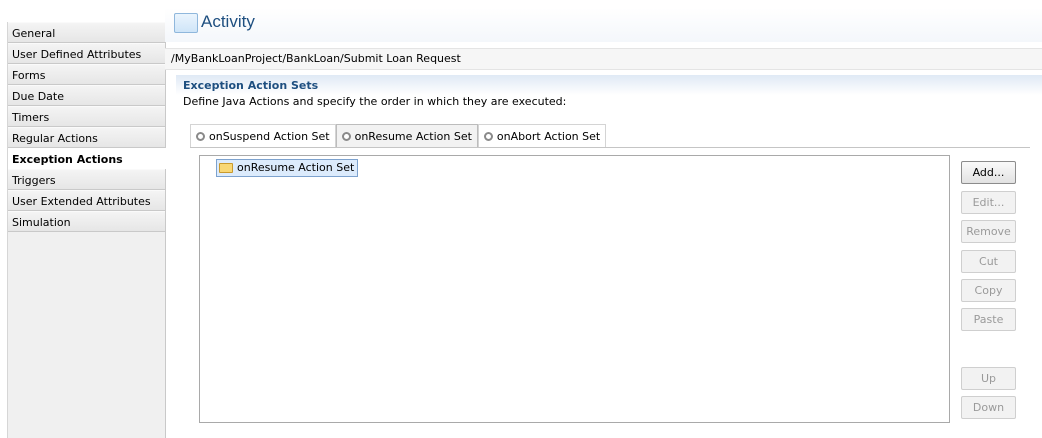 Image resolution: width=1042 pixels, height=438 pixels. I want to click on sidebar-item-timers: Timers, so click(86, 116).